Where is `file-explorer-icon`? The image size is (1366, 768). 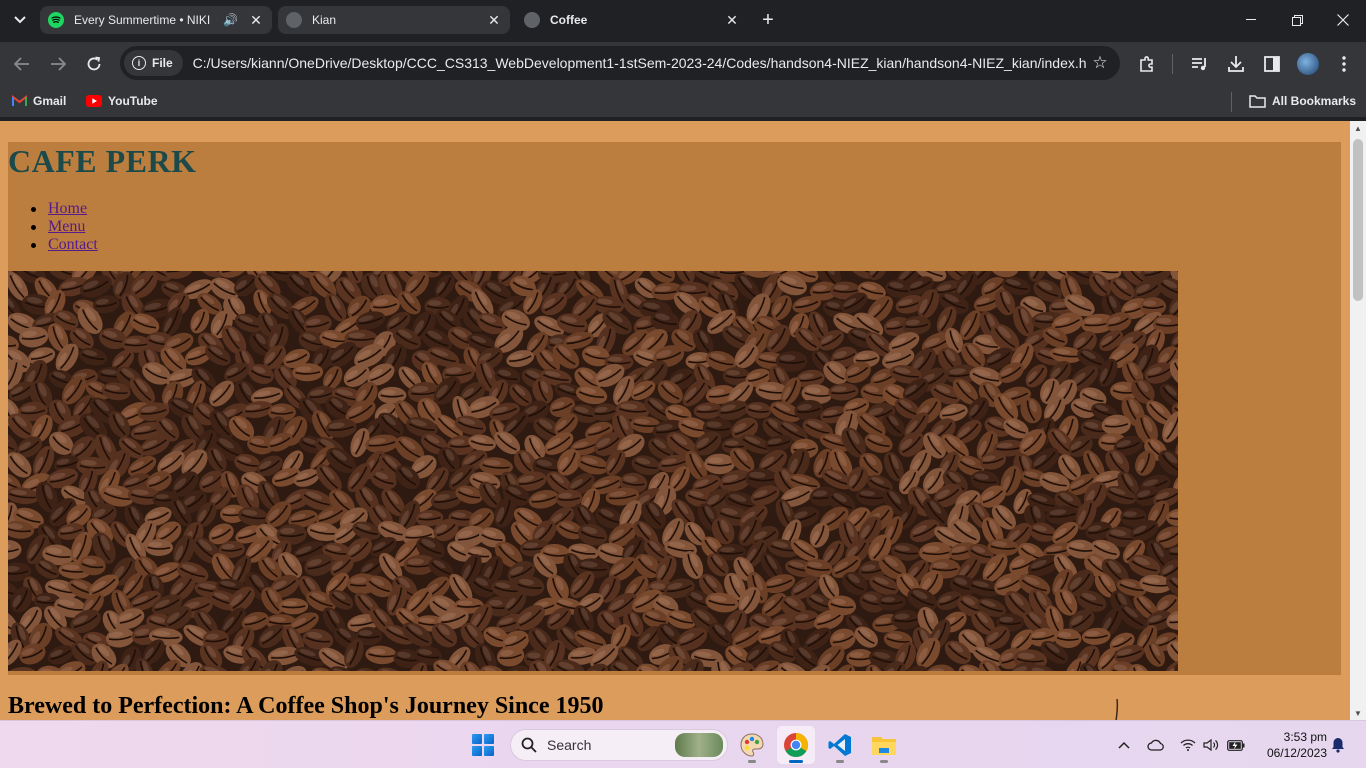
file-explorer-icon is located at coordinates (884, 746).